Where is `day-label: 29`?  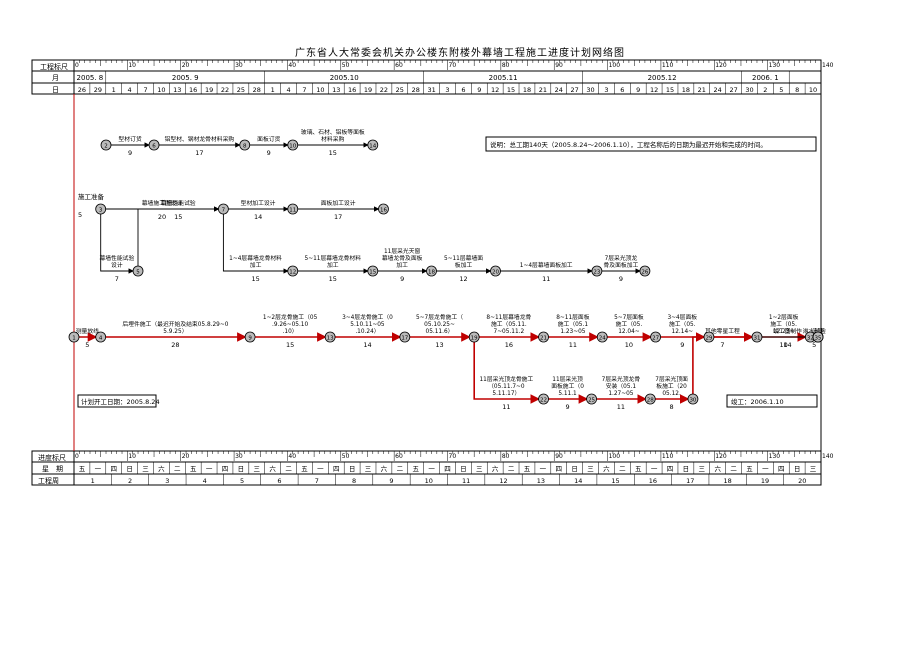 day-label: 29 is located at coordinates (98, 90).